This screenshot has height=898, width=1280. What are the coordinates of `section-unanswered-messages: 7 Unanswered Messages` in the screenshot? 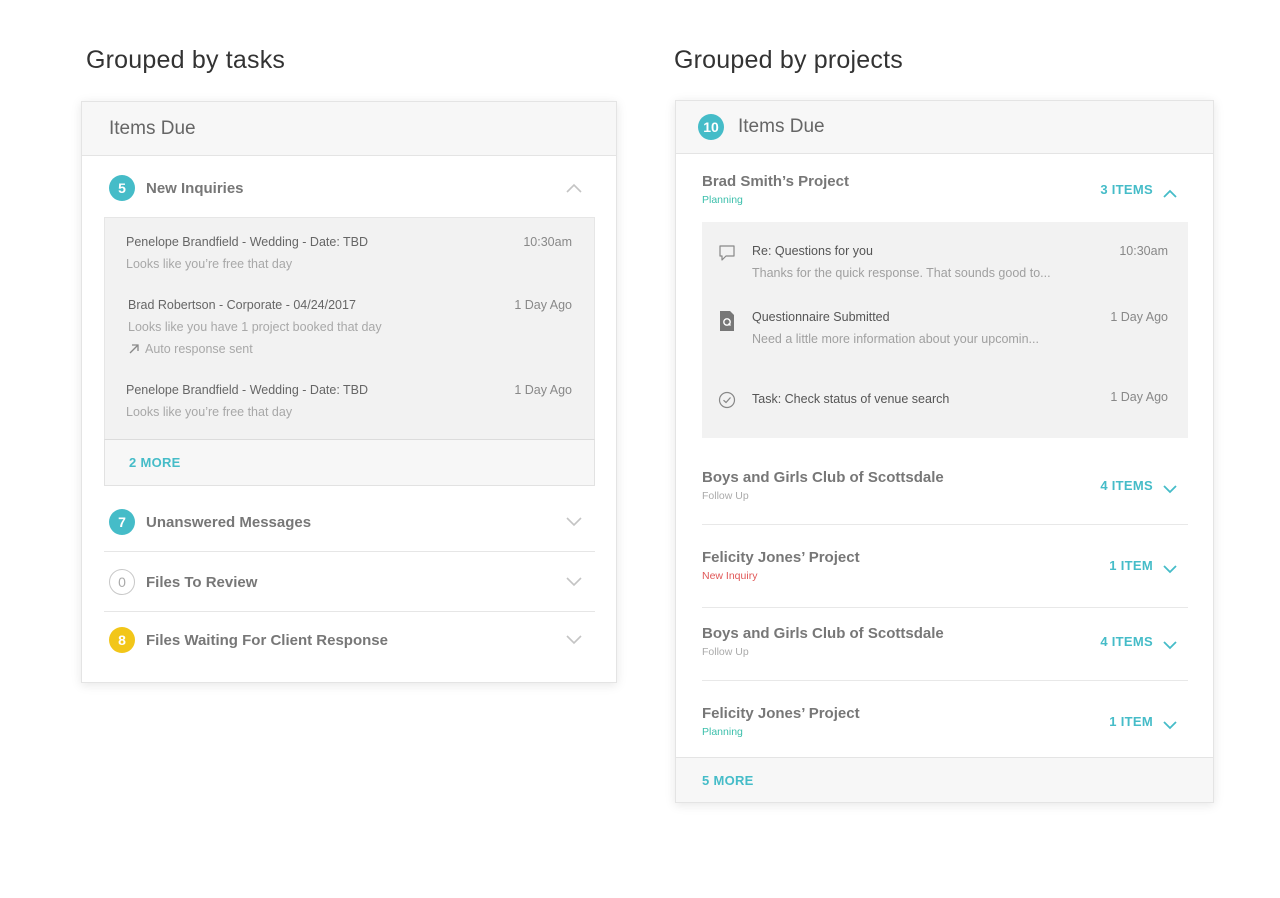 It's located at (351, 522).